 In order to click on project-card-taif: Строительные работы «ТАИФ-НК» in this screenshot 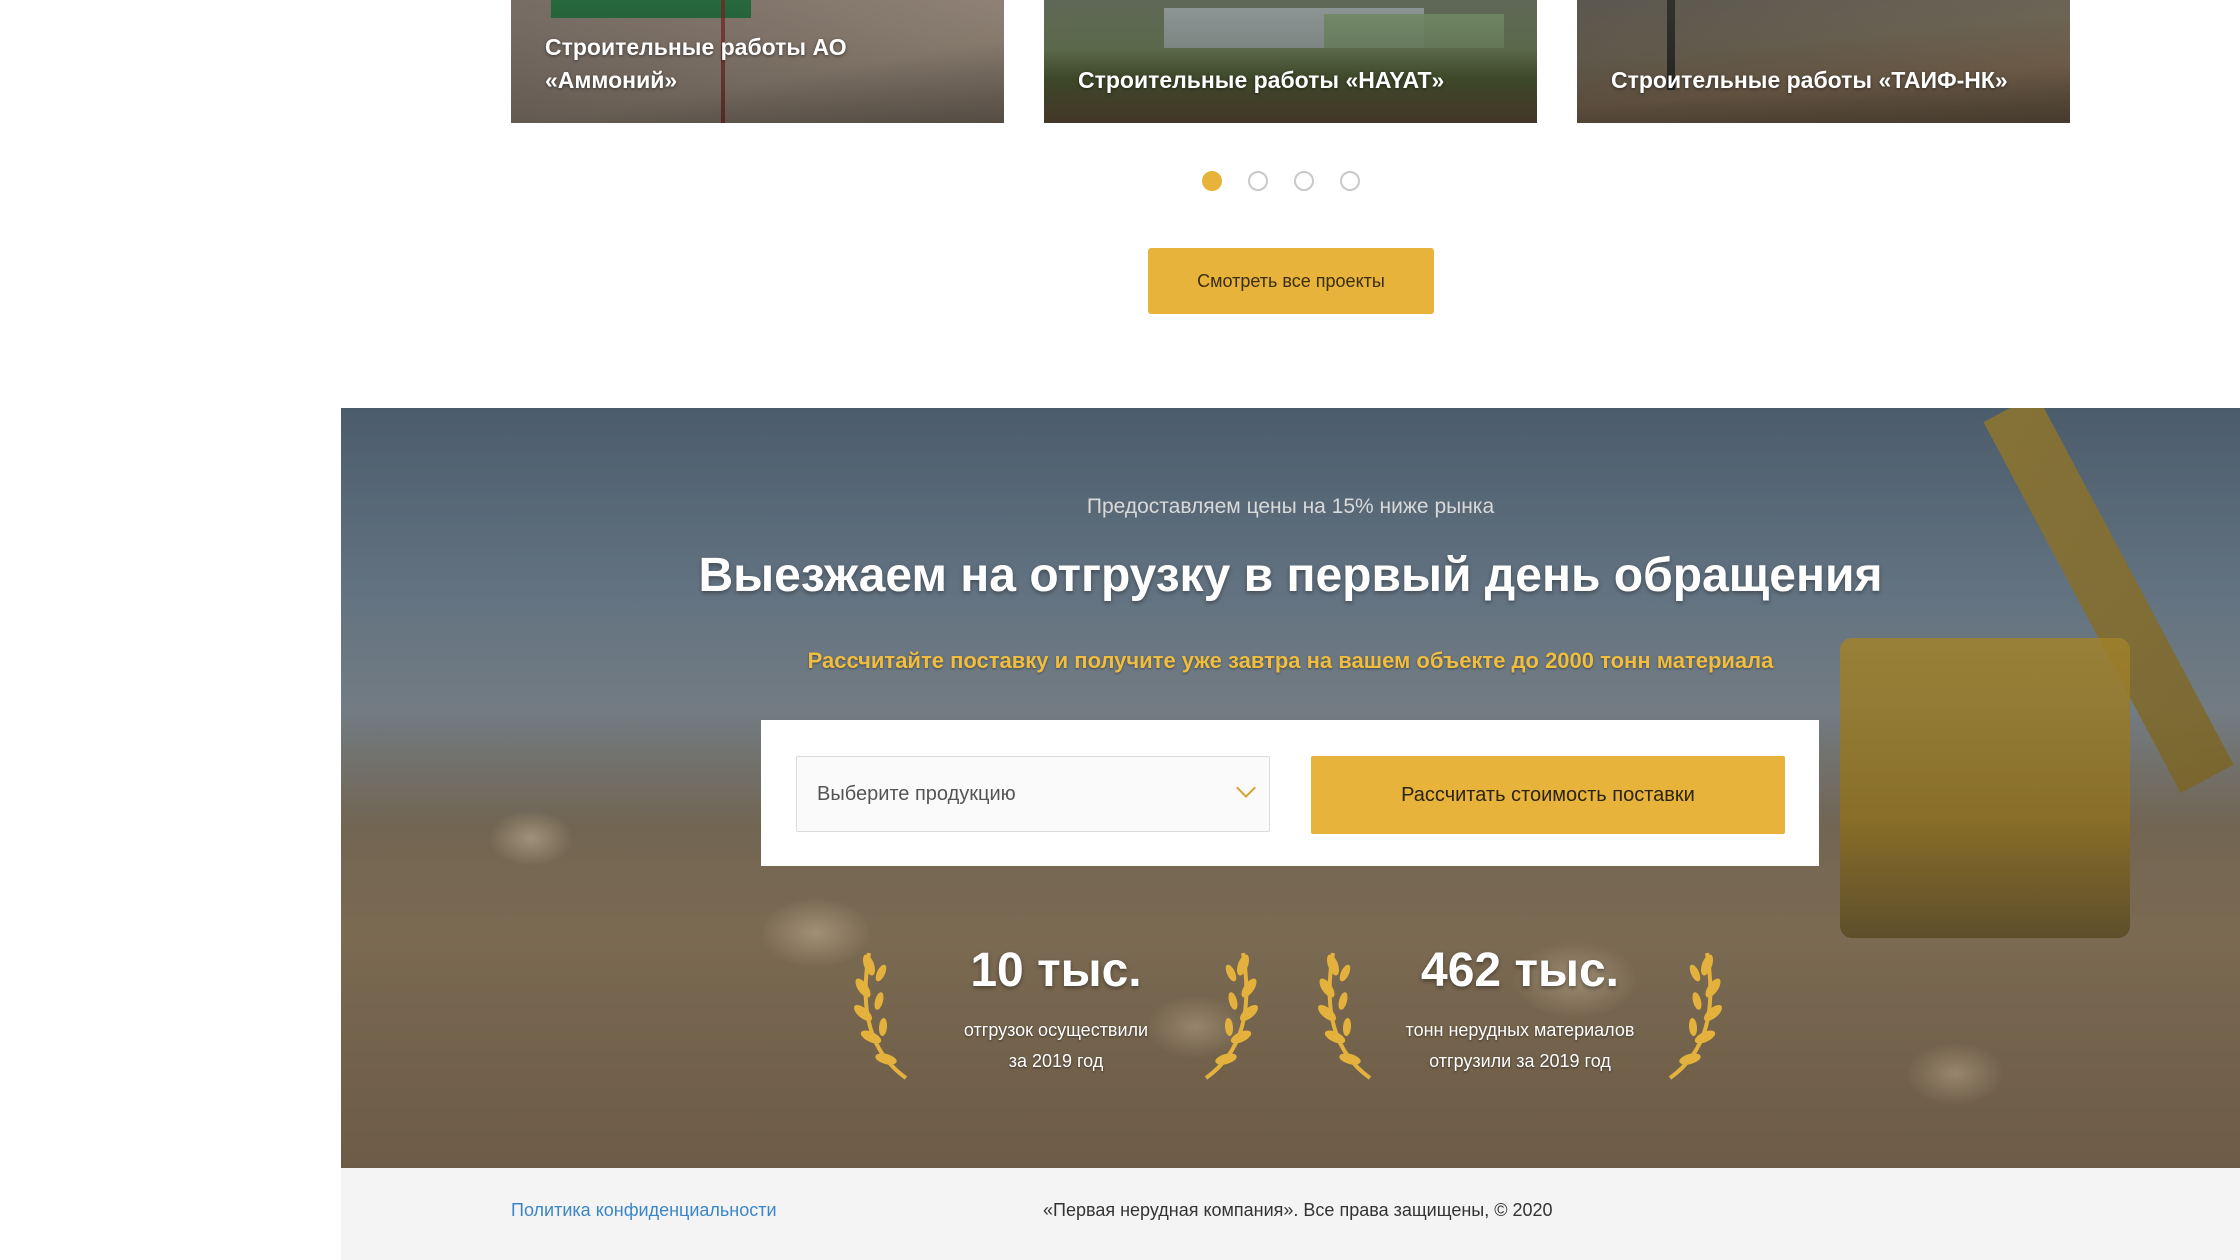, I will do `click(1823, 61)`.